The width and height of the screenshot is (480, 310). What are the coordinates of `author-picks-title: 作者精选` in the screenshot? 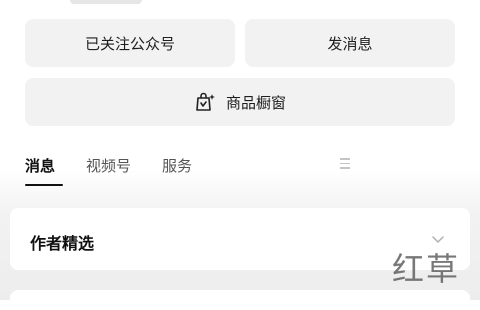 It's located at (62, 243).